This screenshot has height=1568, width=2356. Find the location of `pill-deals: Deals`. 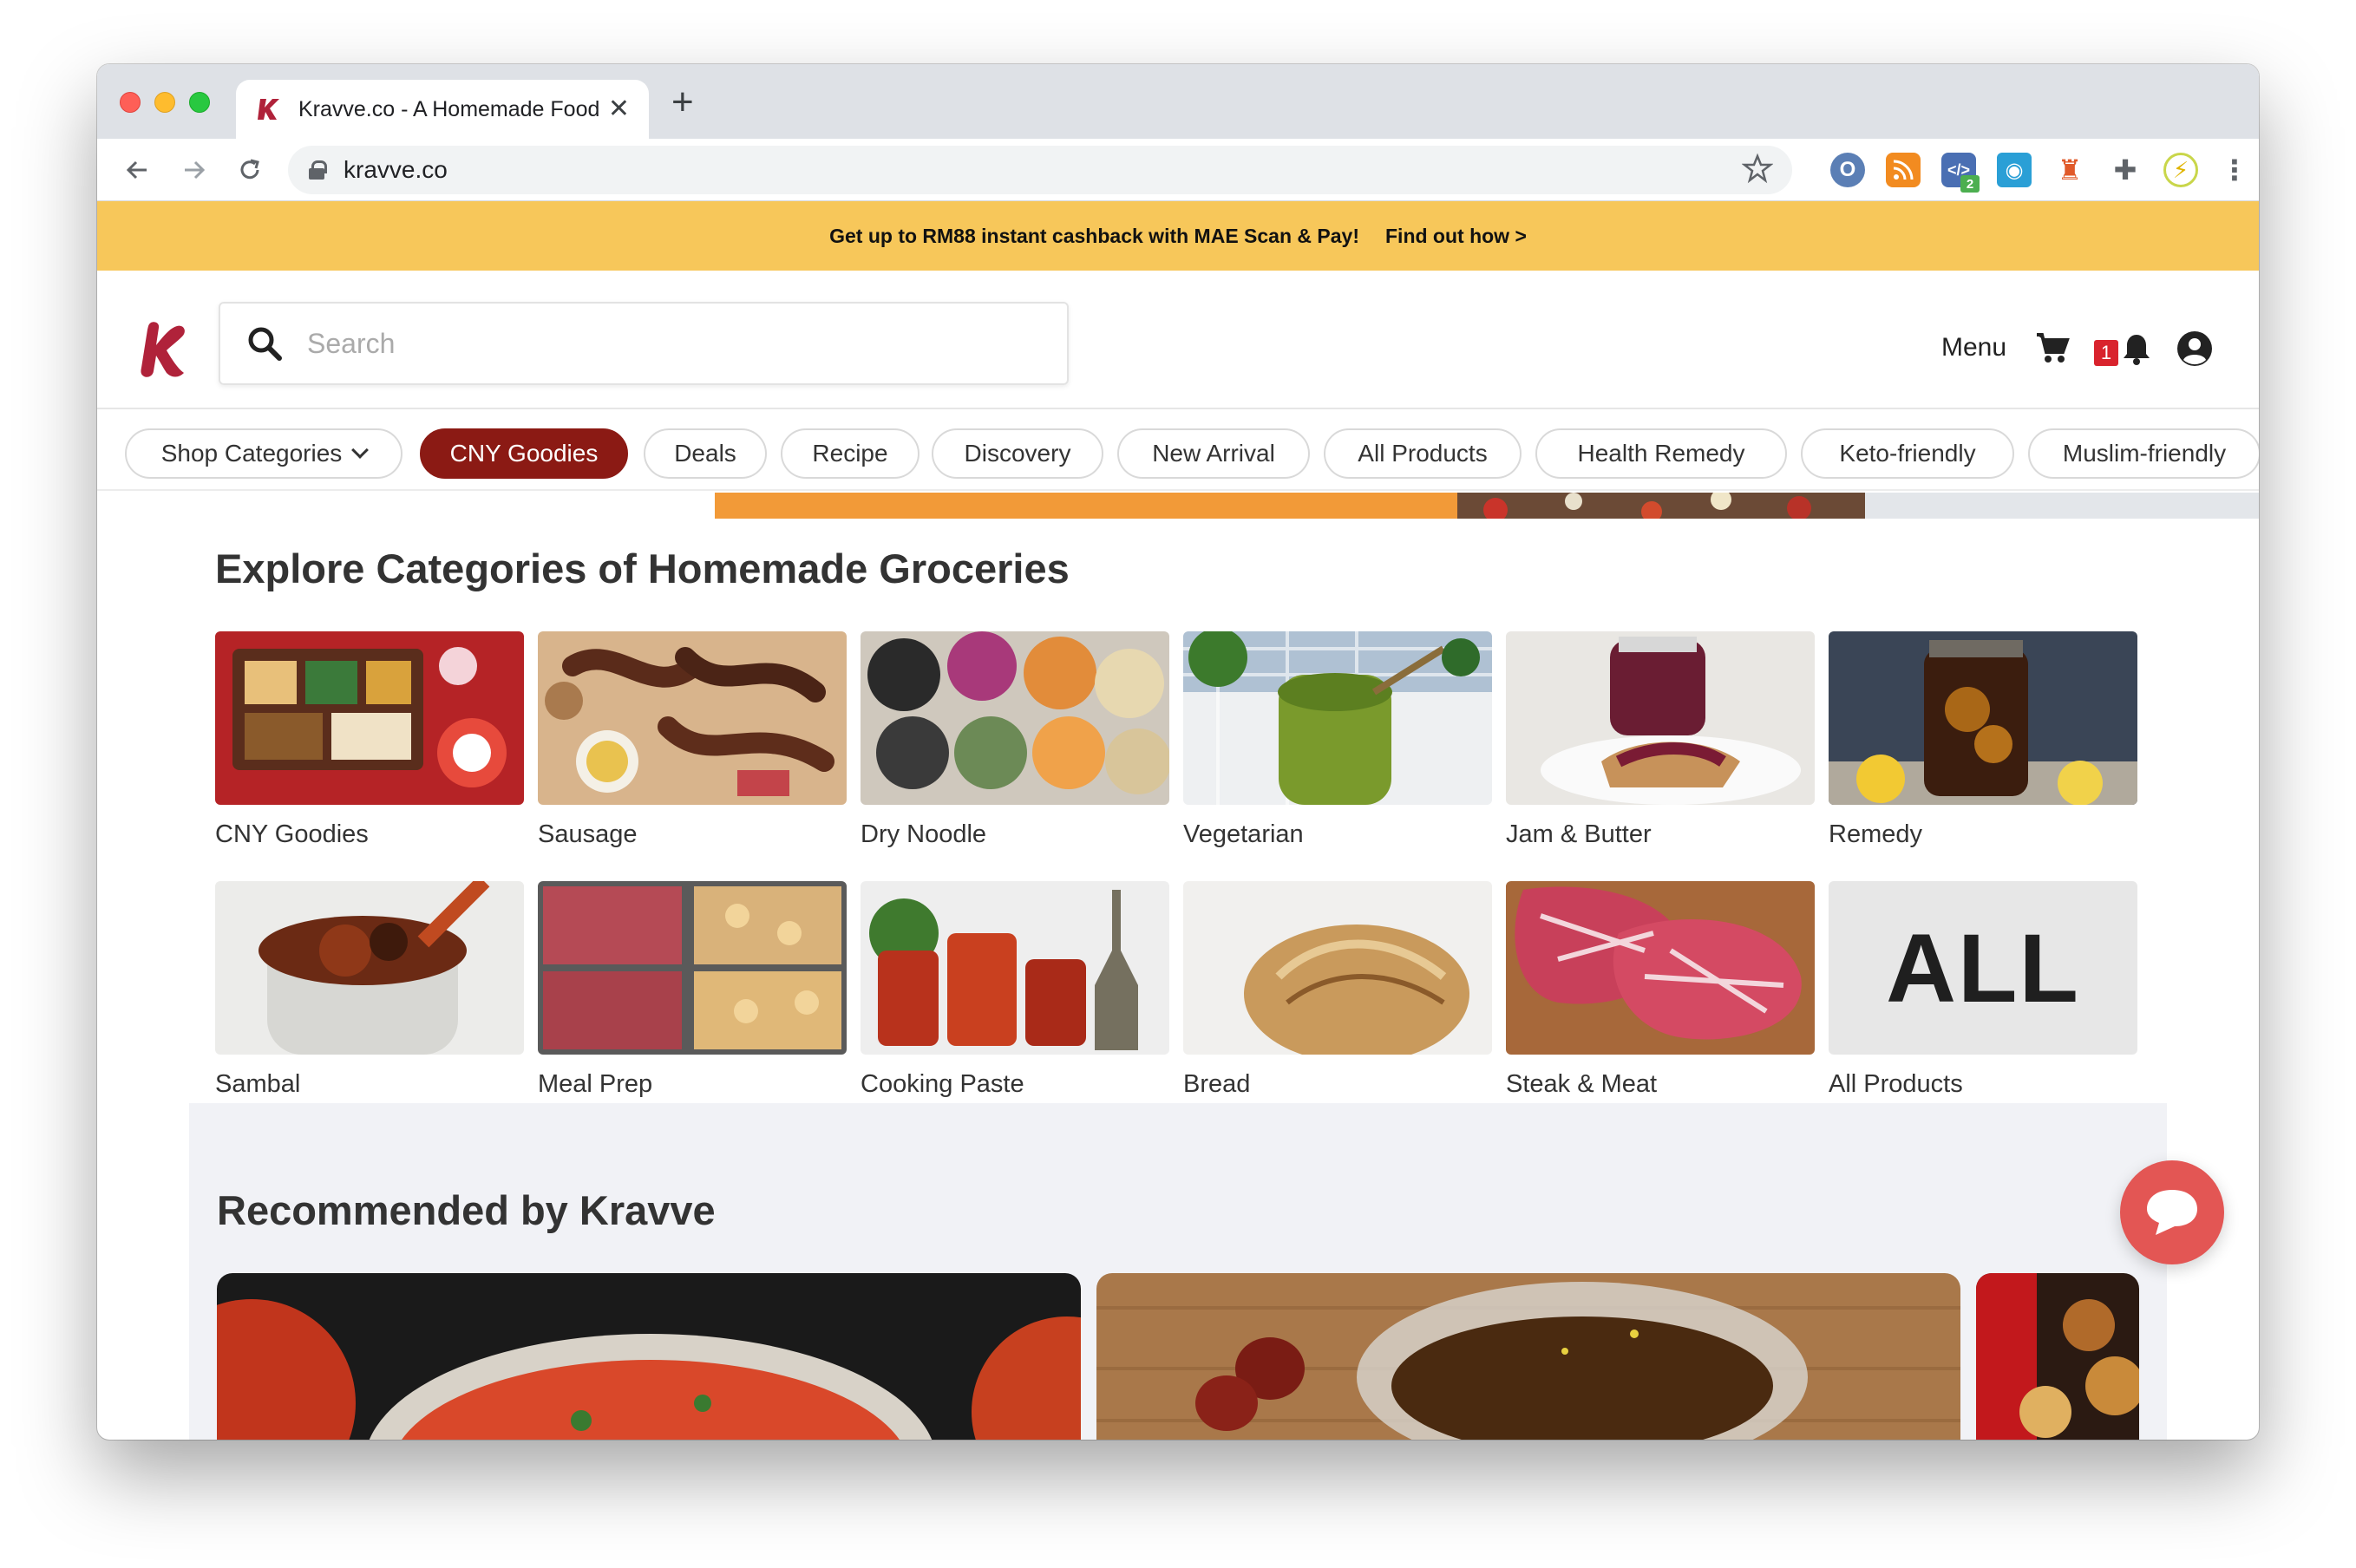

pill-deals: Deals is located at coordinates (706, 454).